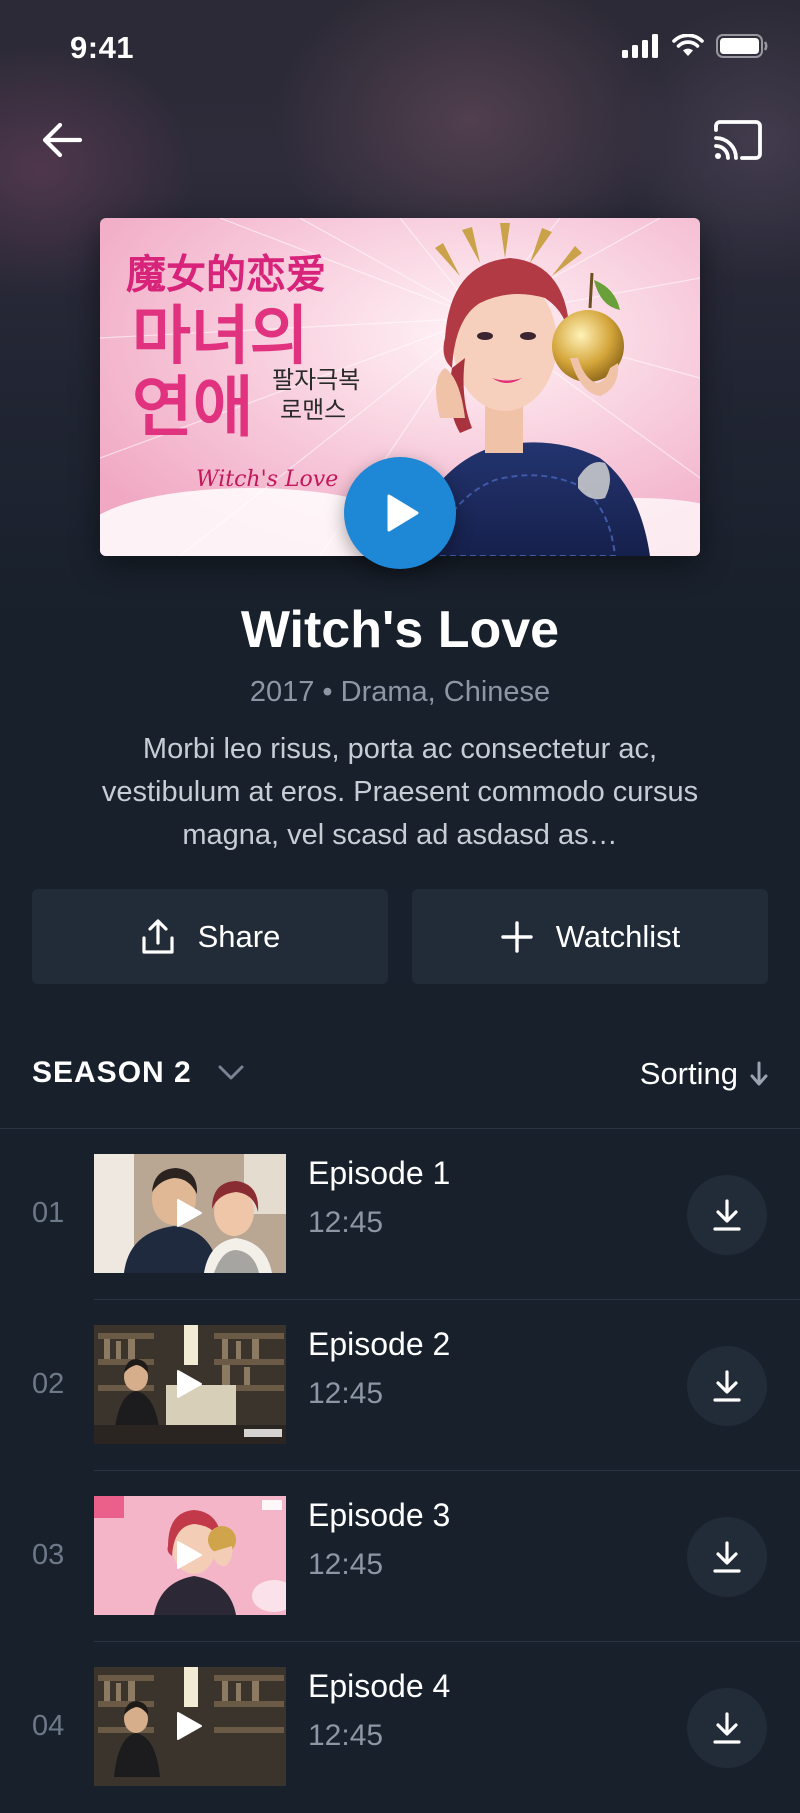 Image resolution: width=800 pixels, height=1813 pixels. I want to click on share-button: Share, so click(210, 936).